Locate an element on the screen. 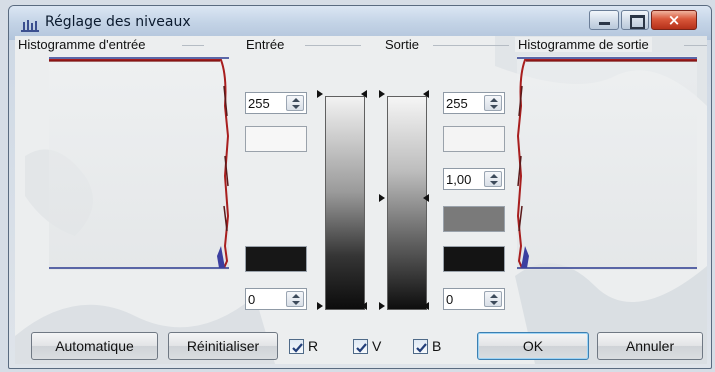  output-histogram is located at coordinates (607, 163).